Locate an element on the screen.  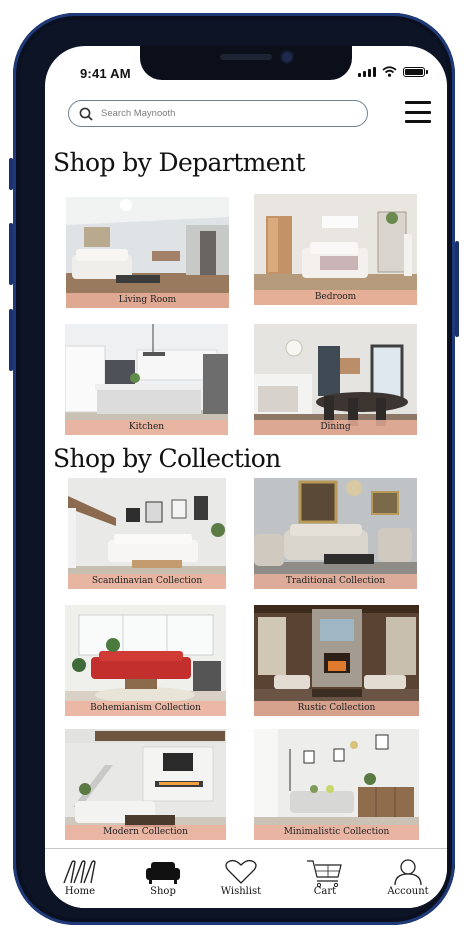
scandinavian-photo is located at coordinates (147, 533).